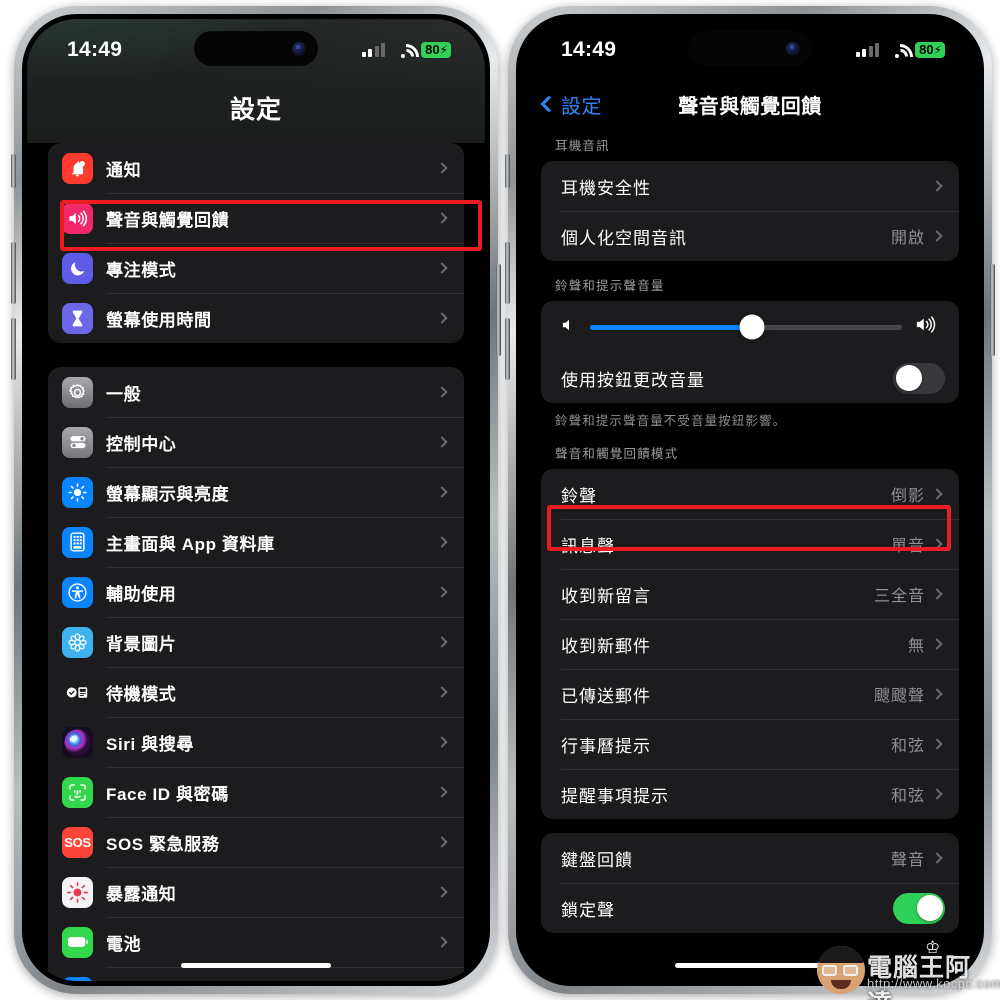  I want to click on settings-row-label: 通知, so click(124, 170).